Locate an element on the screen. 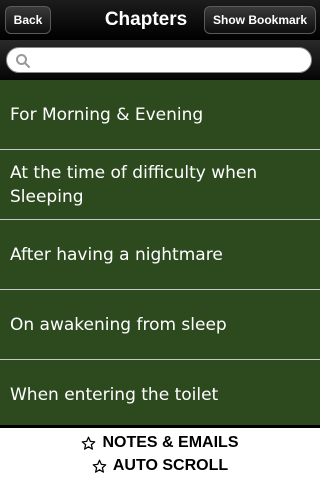 The image size is (320, 480). notes-emails-button: NOTES & EMAILS is located at coordinates (160, 443).